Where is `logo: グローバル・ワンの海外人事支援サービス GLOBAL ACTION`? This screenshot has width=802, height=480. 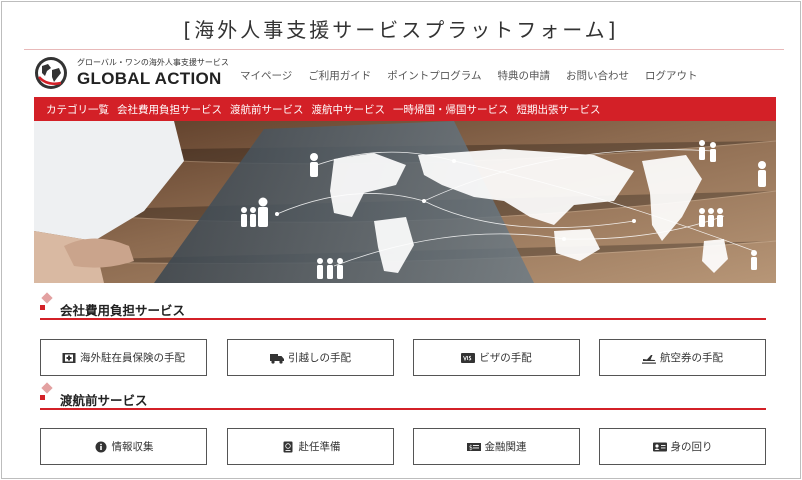 logo: グローバル・ワンの海外人事支援サービス GLOBAL ACTION is located at coordinates (134, 73).